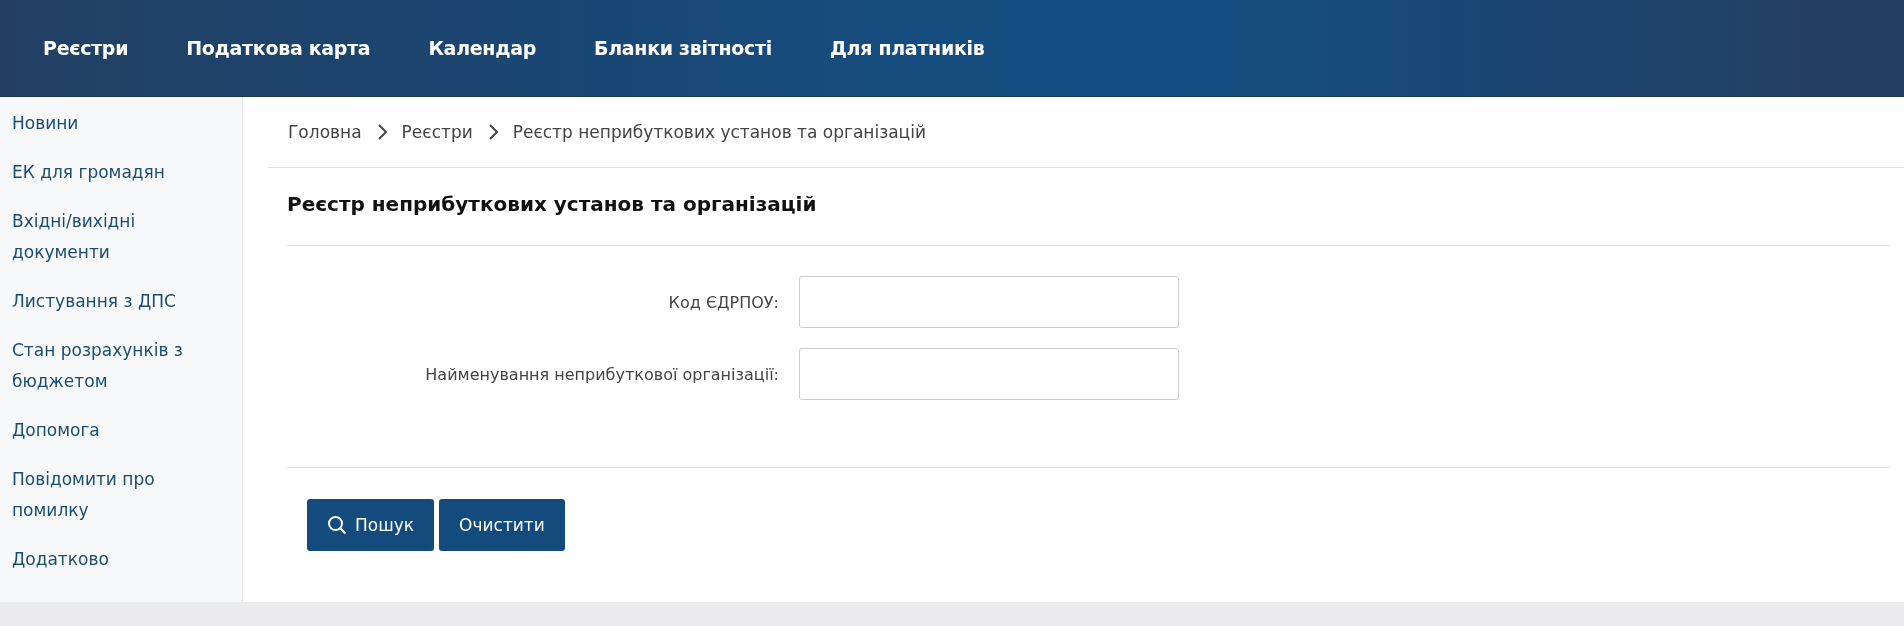 The width and height of the screenshot is (1904, 626). What do you see at coordinates (325, 132) in the screenshot?
I see `breadcrumb-link: Головна` at bounding box center [325, 132].